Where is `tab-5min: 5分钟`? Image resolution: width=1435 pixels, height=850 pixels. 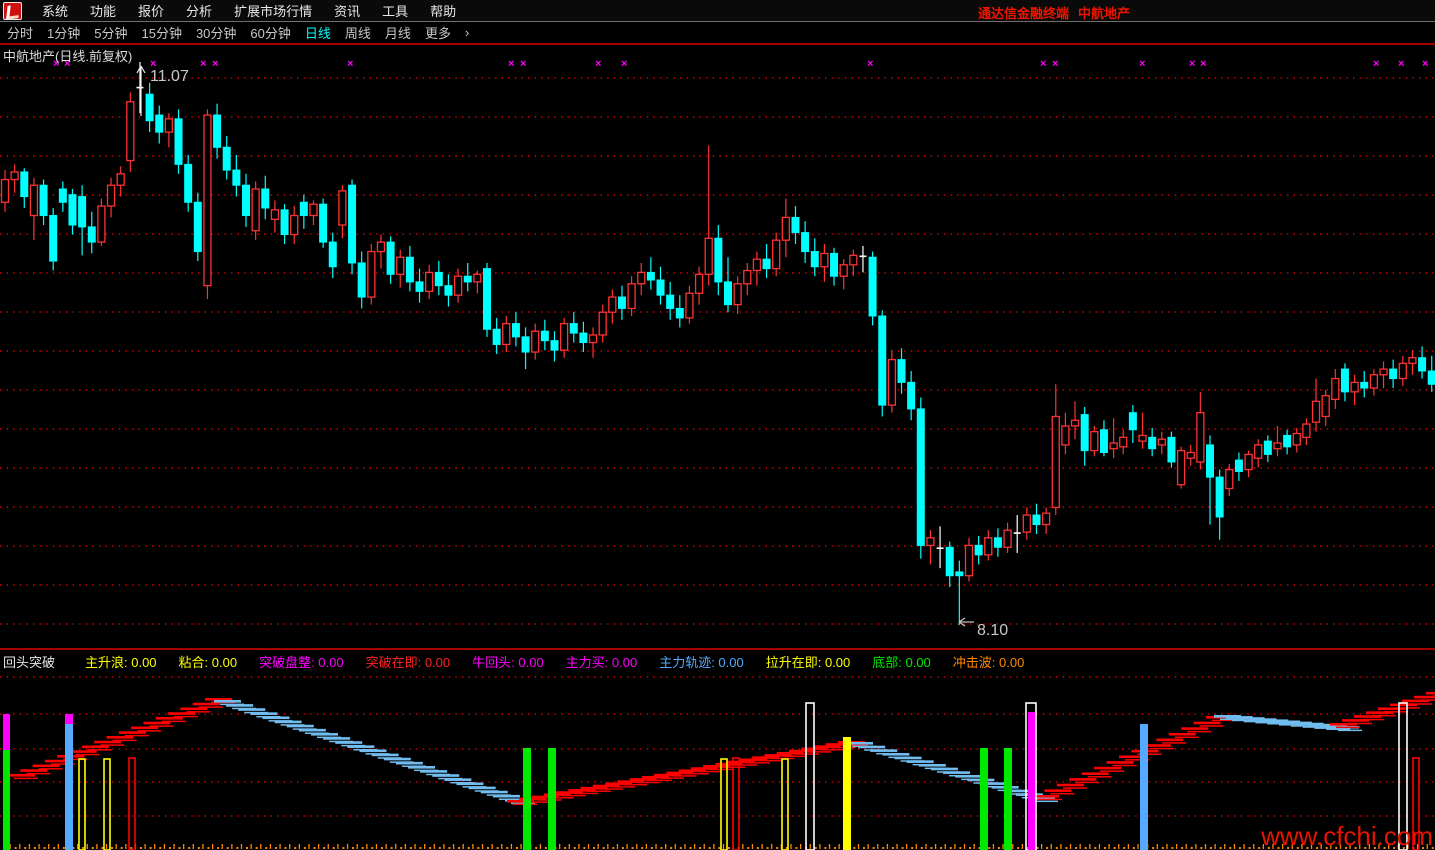
tab-5min: 5分钟 is located at coordinates (110, 32).